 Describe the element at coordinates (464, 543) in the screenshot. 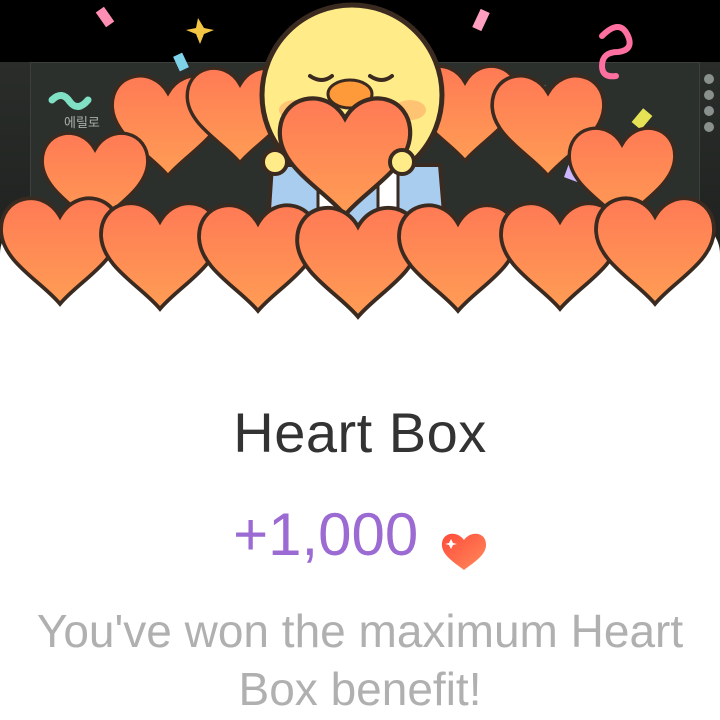

I see `heart-icon` at that location.